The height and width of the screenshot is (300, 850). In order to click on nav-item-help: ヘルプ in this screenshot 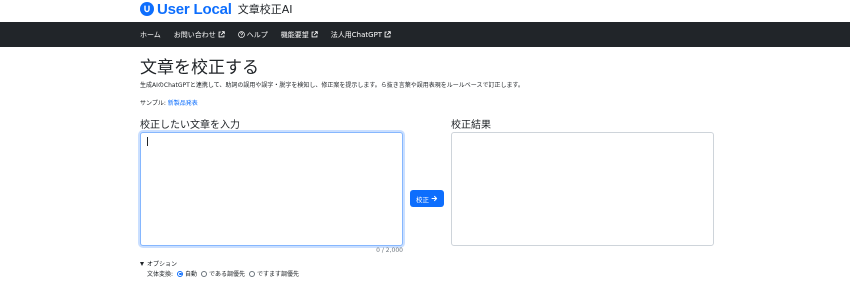, I will do `click(253, 35)`.